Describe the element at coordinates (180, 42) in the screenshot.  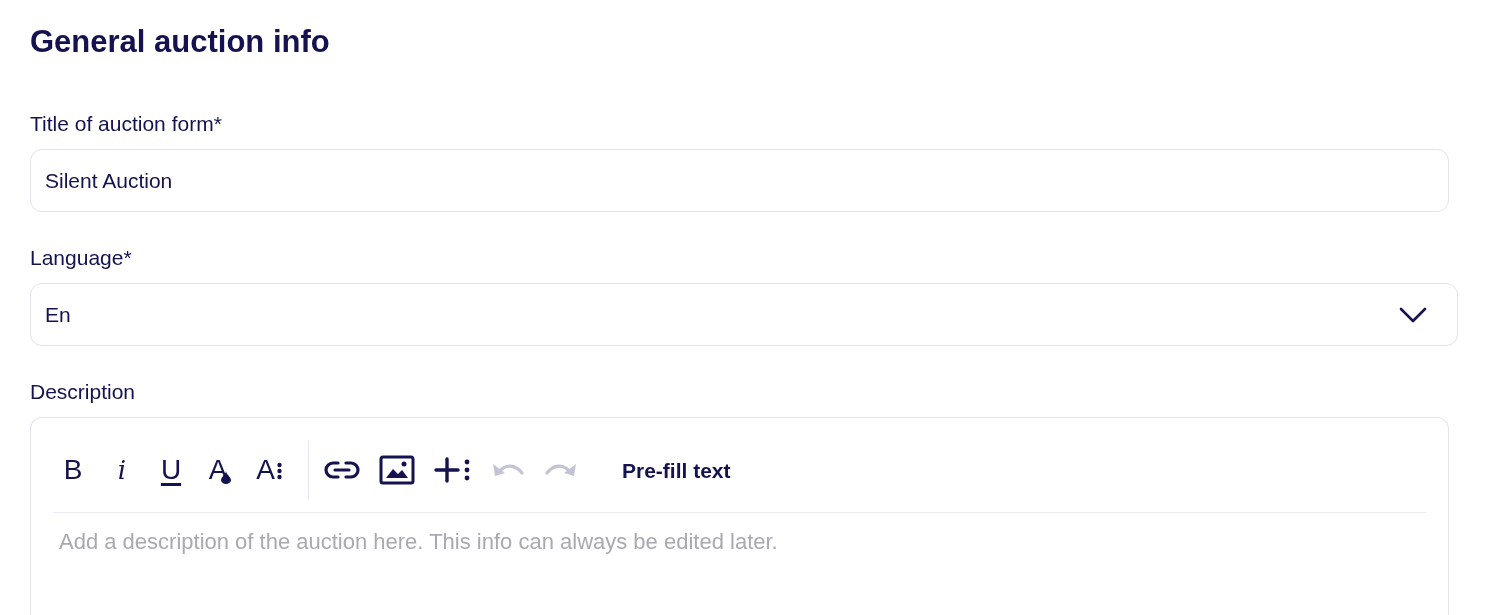
I see `section-heading: General auction info` at that location.